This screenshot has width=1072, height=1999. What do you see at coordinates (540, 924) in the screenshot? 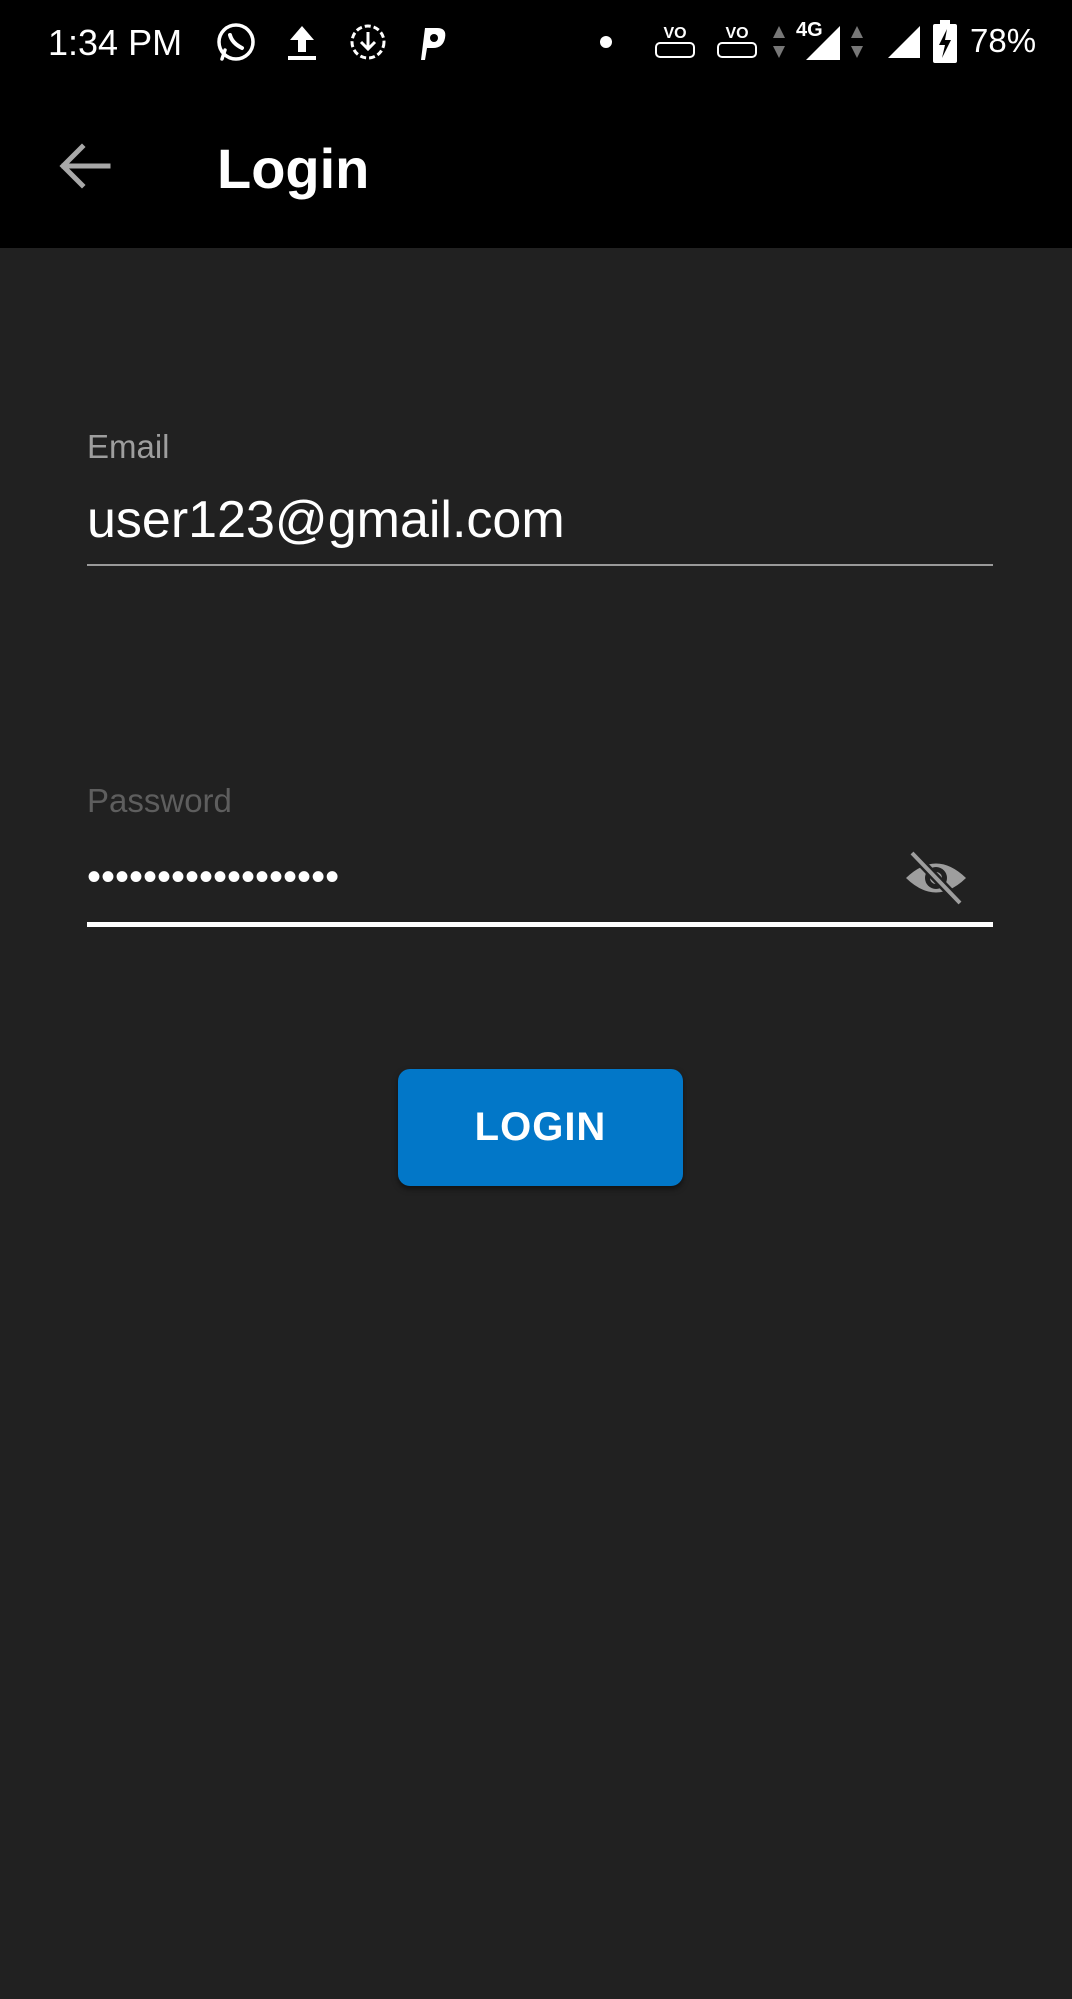
I see `password-underline` at bounding box center [540, 924].